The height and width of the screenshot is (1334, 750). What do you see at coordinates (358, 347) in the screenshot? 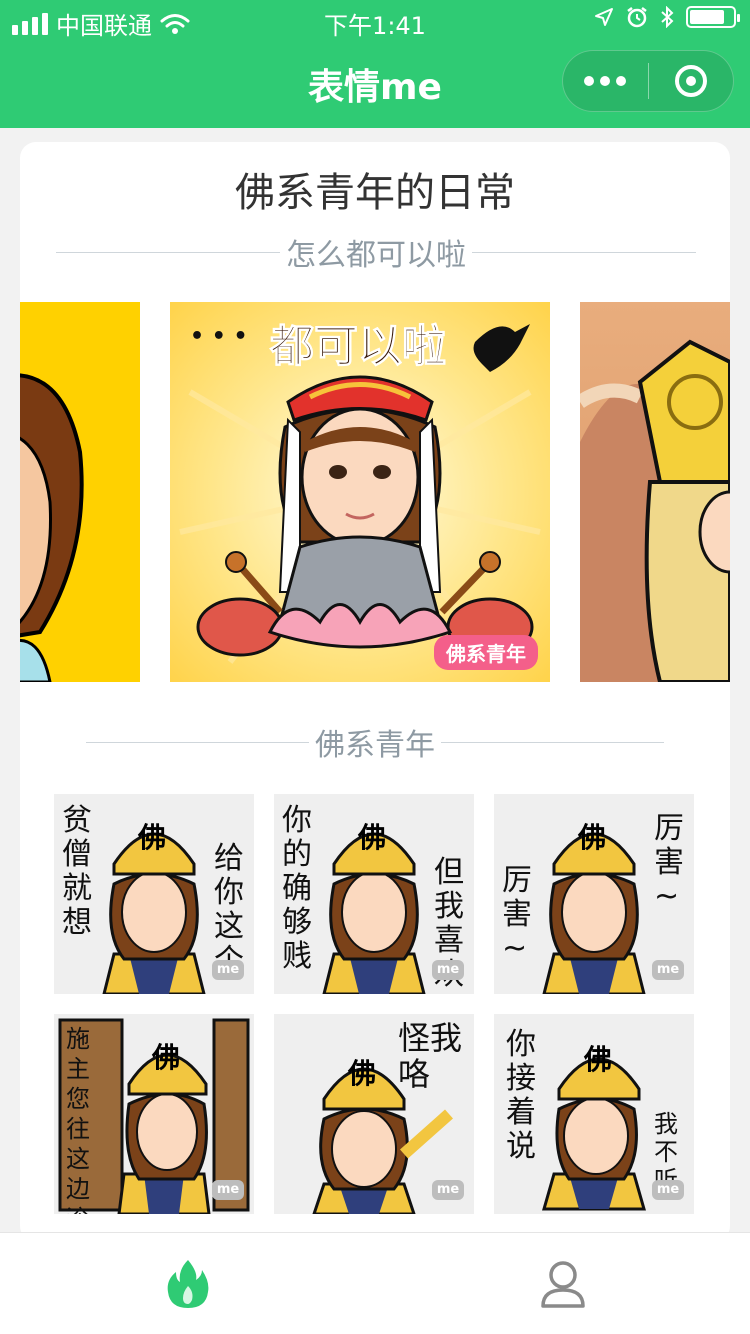
I see `carousel-caption: 都可以啦` at bounding box center [358, 347].